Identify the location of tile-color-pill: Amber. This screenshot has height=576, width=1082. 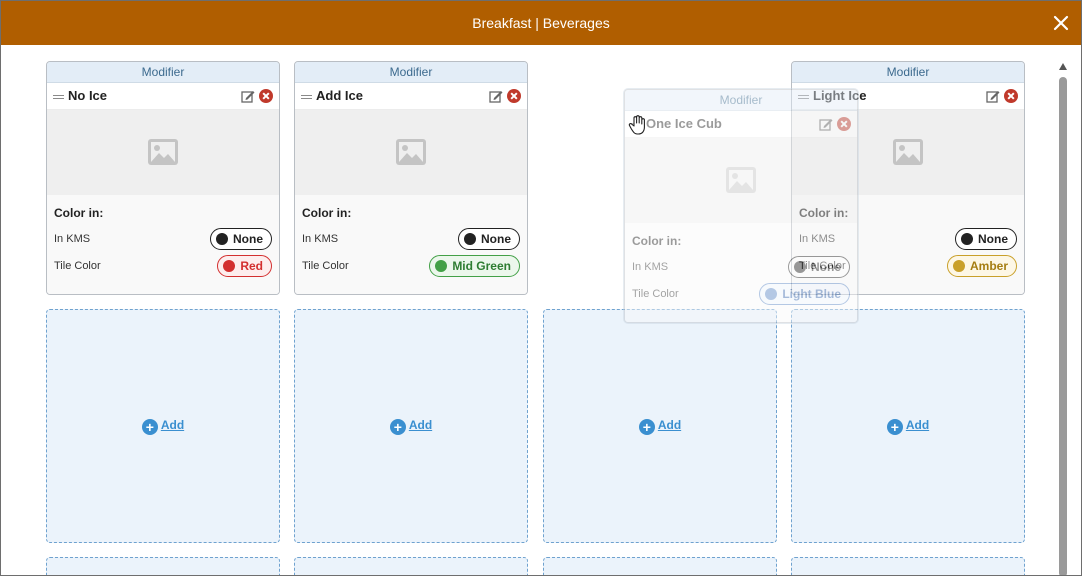
(981, 266).